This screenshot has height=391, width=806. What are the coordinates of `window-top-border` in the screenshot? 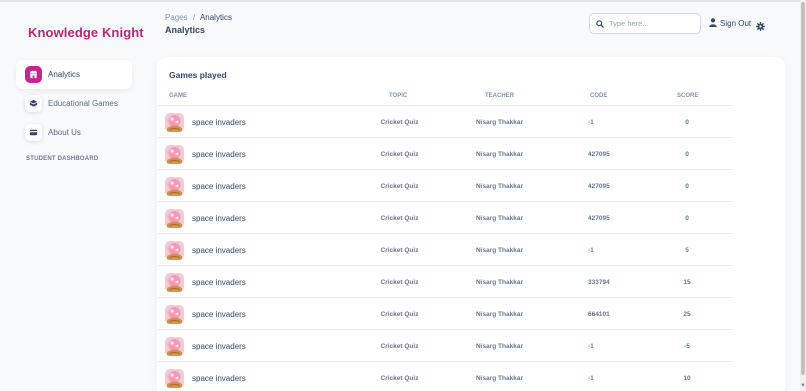 It's located at (403, 1).